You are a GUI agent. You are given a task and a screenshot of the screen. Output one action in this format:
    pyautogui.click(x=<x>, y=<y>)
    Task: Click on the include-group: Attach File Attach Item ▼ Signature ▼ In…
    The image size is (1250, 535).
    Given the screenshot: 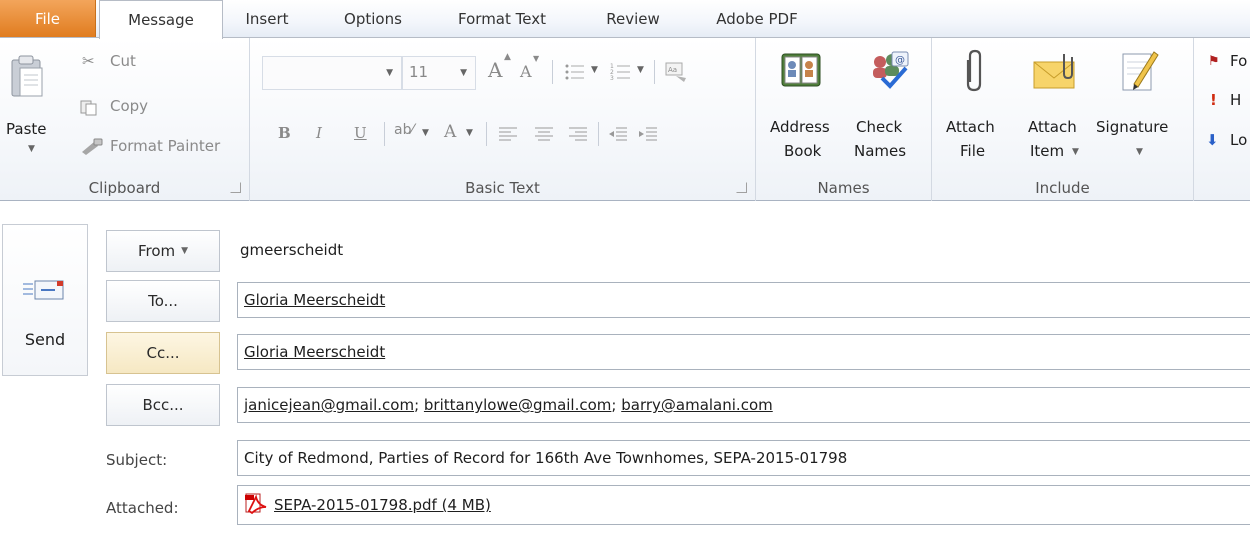 What is the action you would take?
    pyautogui.click(x=1063, y=119)
    